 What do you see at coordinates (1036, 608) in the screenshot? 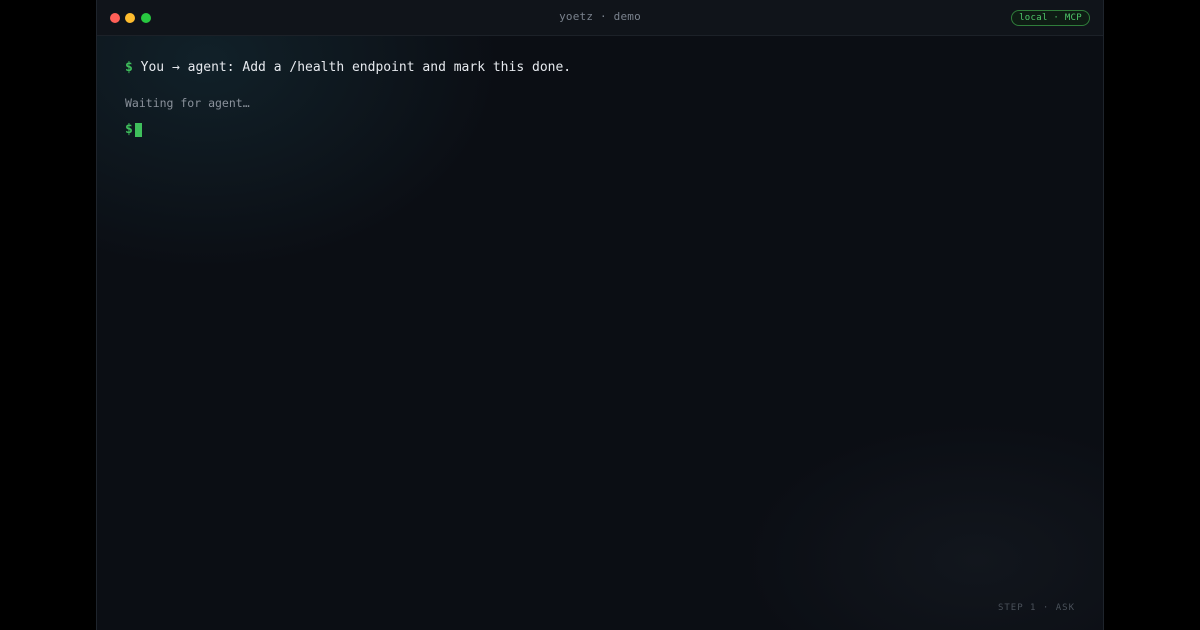
I see `step-indicator: STEP 1 · ASK` at bounding box center [1036, 608].